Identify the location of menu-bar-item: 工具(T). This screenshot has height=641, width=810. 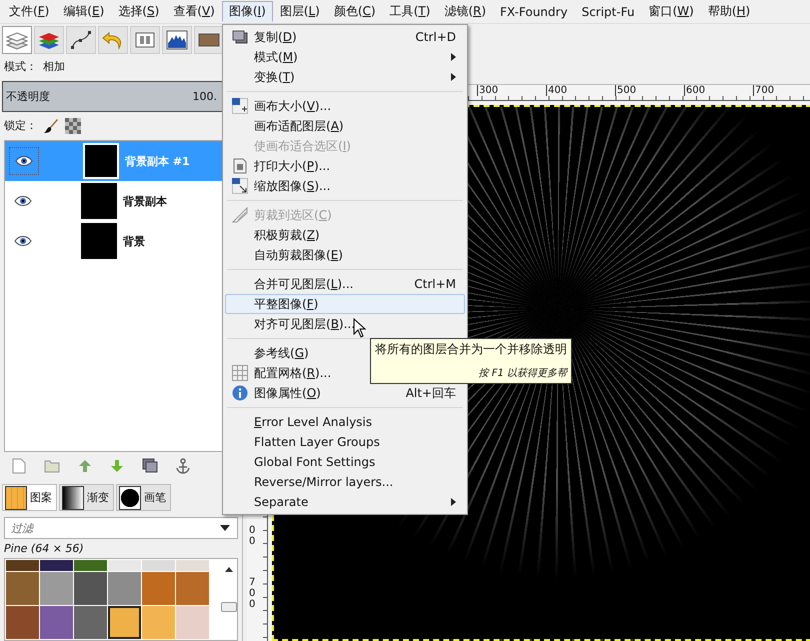
(410, 11).